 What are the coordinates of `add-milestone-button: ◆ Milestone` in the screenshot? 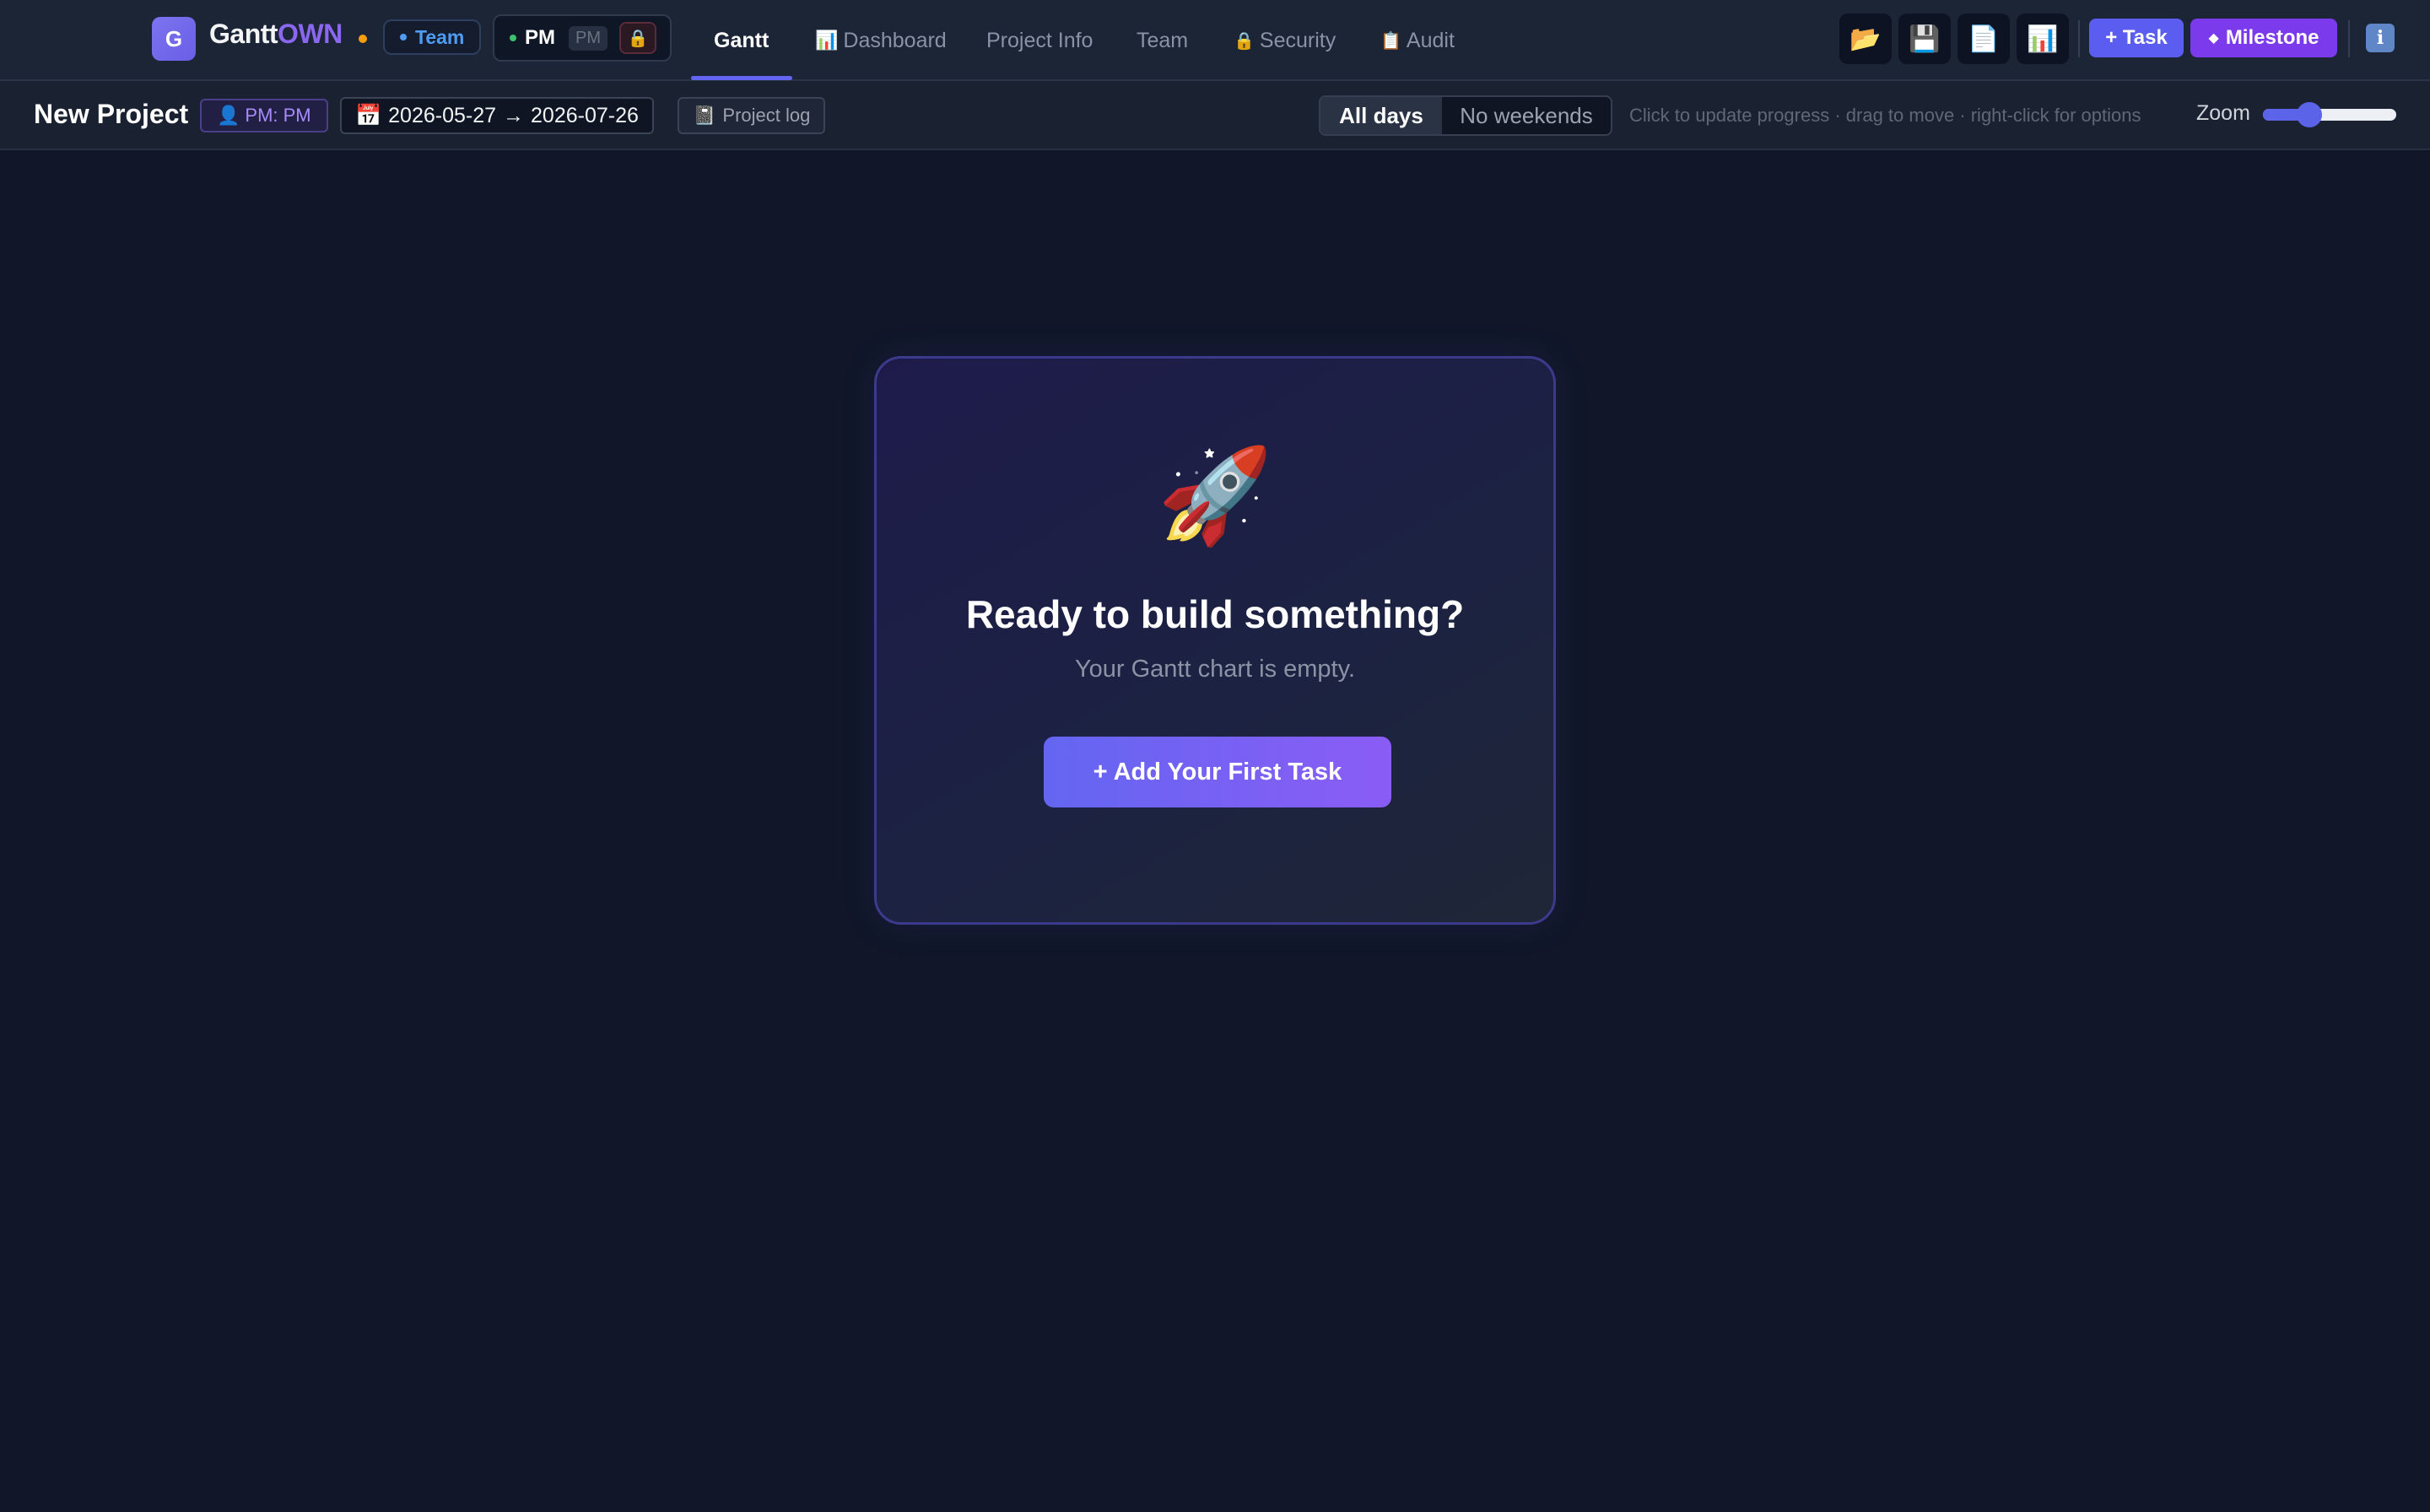 It's located at (2263, 38).